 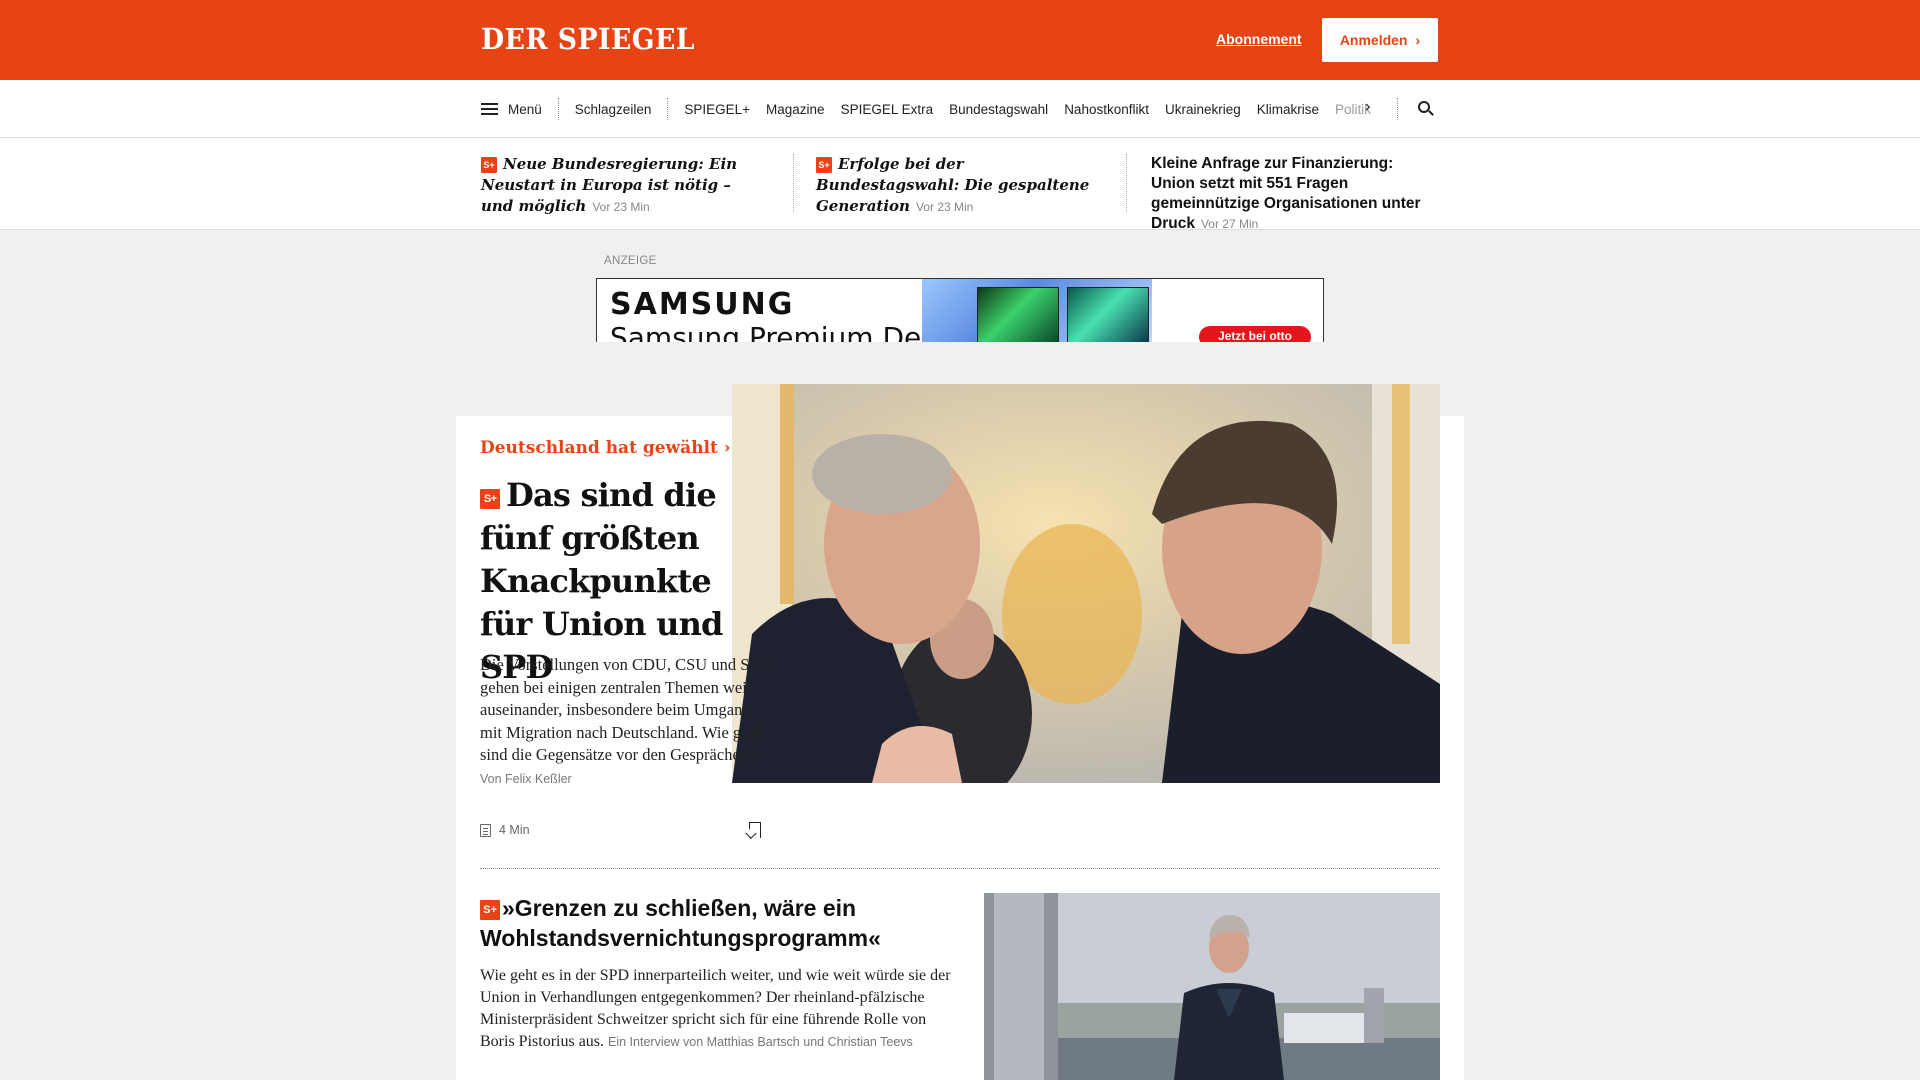 I want to click on photo-two-politicians, so click(x=1086, y=583).